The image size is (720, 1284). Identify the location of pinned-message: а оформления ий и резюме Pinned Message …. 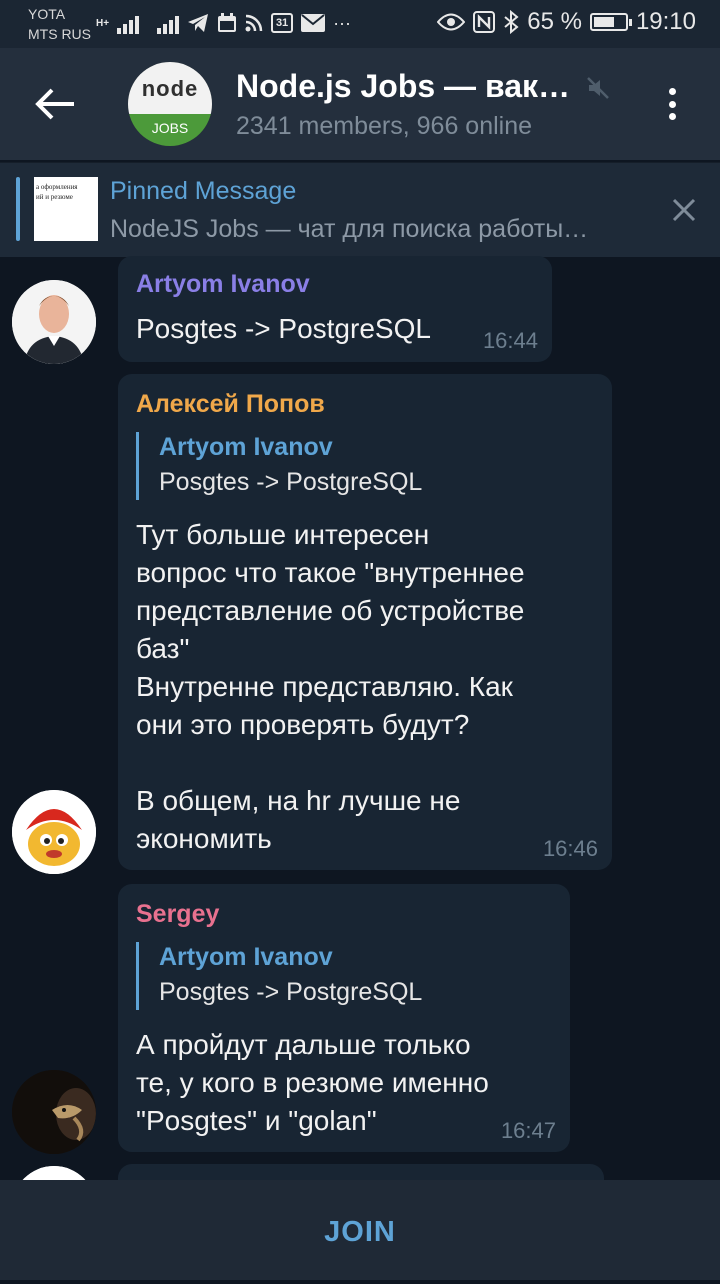
(360, 209).